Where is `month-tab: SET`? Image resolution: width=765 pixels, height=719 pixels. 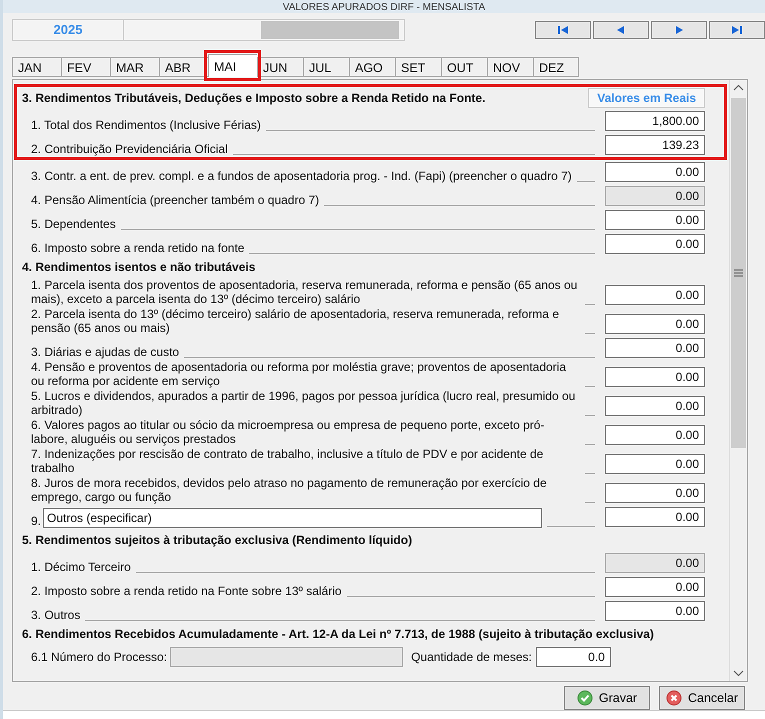 month-tab: SET is located at coordinates (418, 66).